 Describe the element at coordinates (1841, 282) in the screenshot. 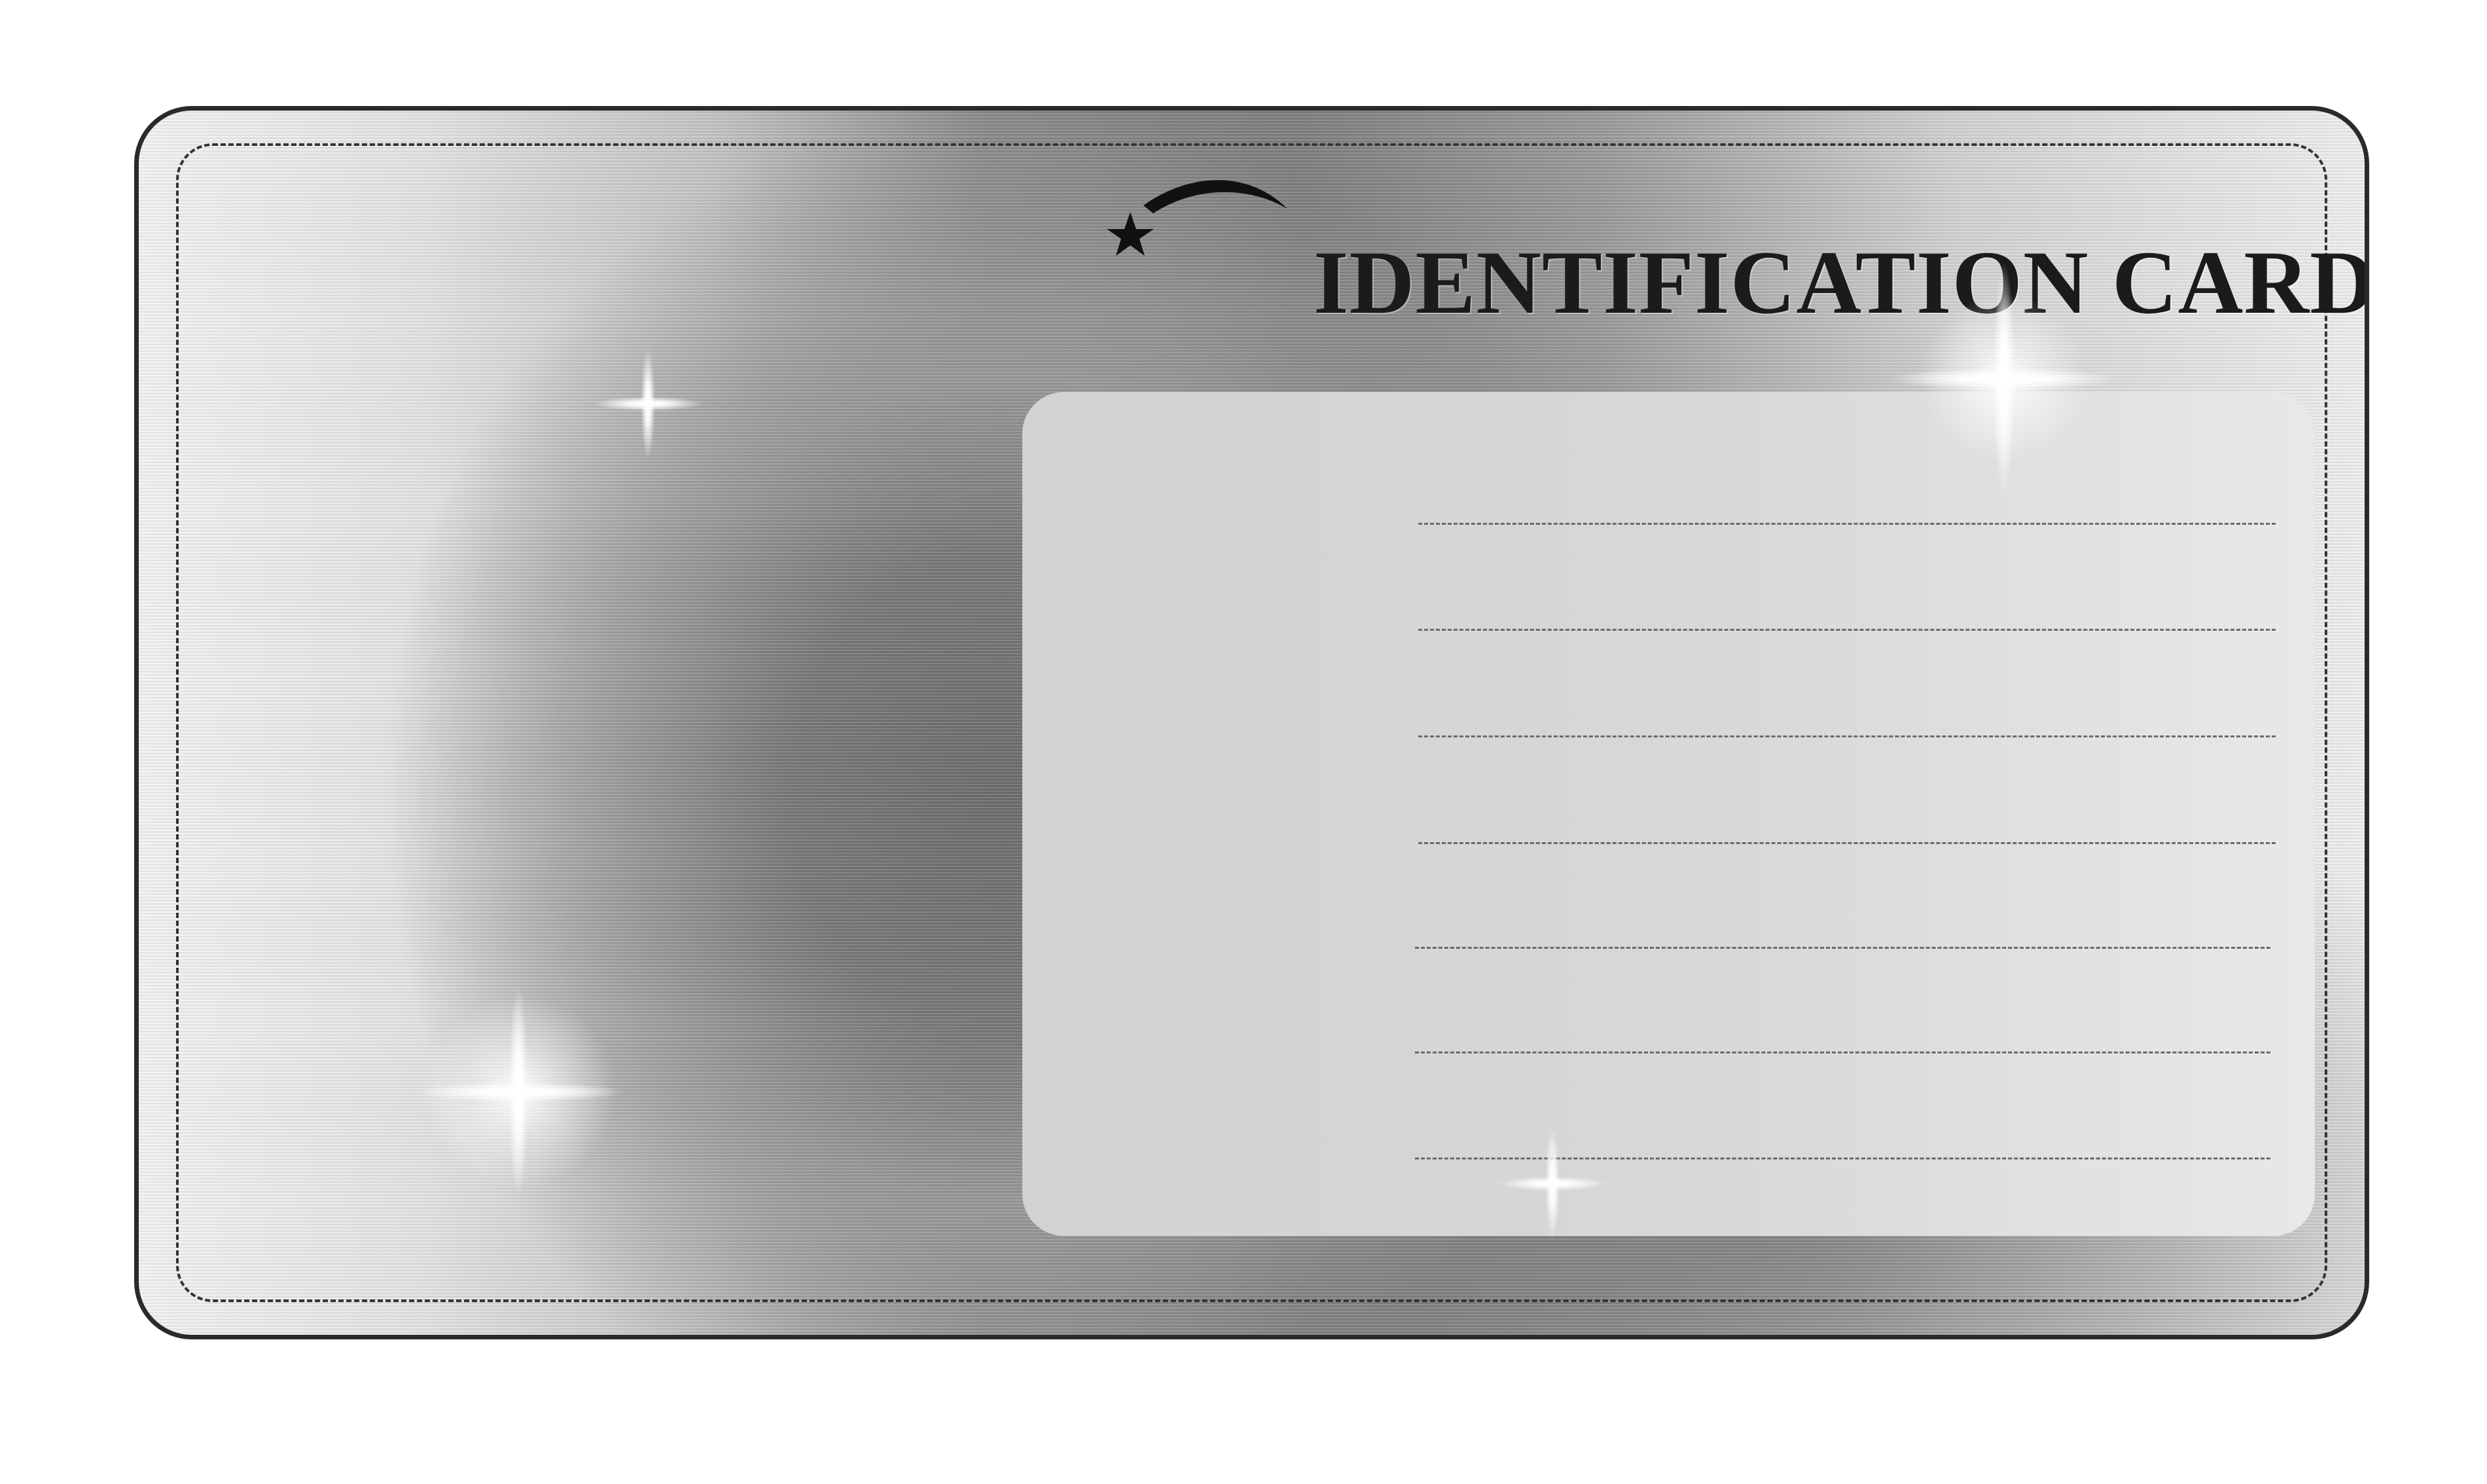

I see `card-title: IDENTIFICATION CARD` at that location.